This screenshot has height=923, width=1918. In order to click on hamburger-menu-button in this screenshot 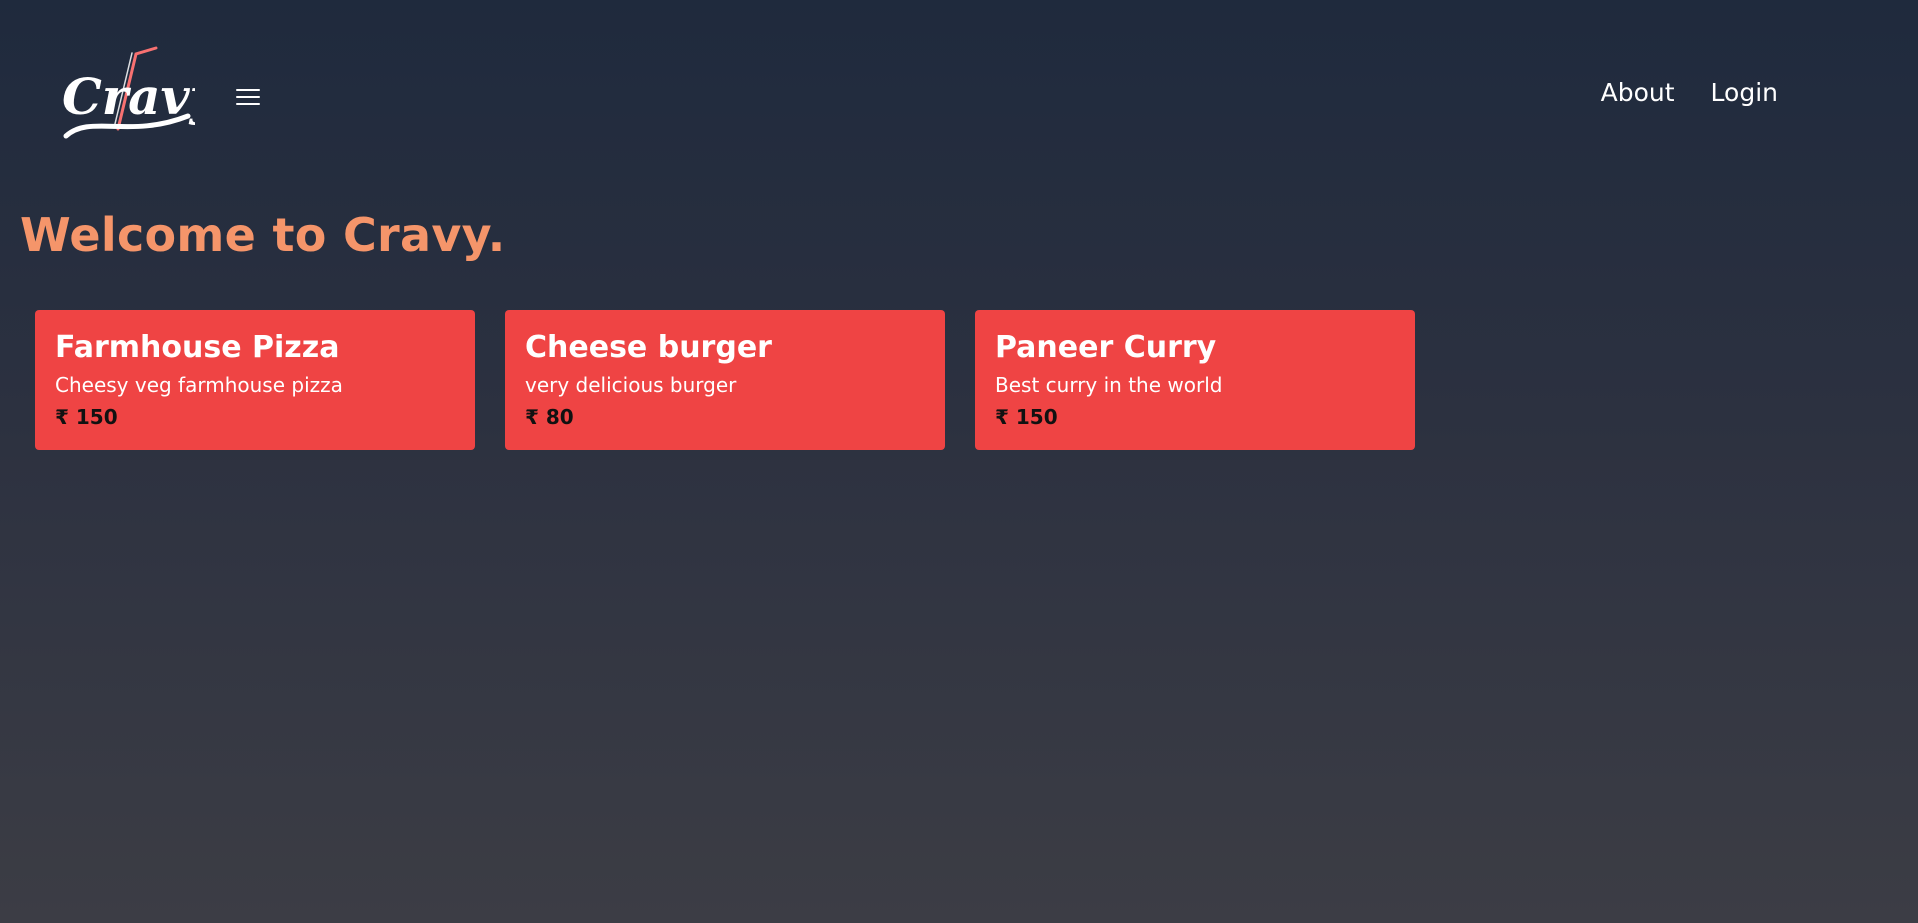, I will do `click(248, 97)`.